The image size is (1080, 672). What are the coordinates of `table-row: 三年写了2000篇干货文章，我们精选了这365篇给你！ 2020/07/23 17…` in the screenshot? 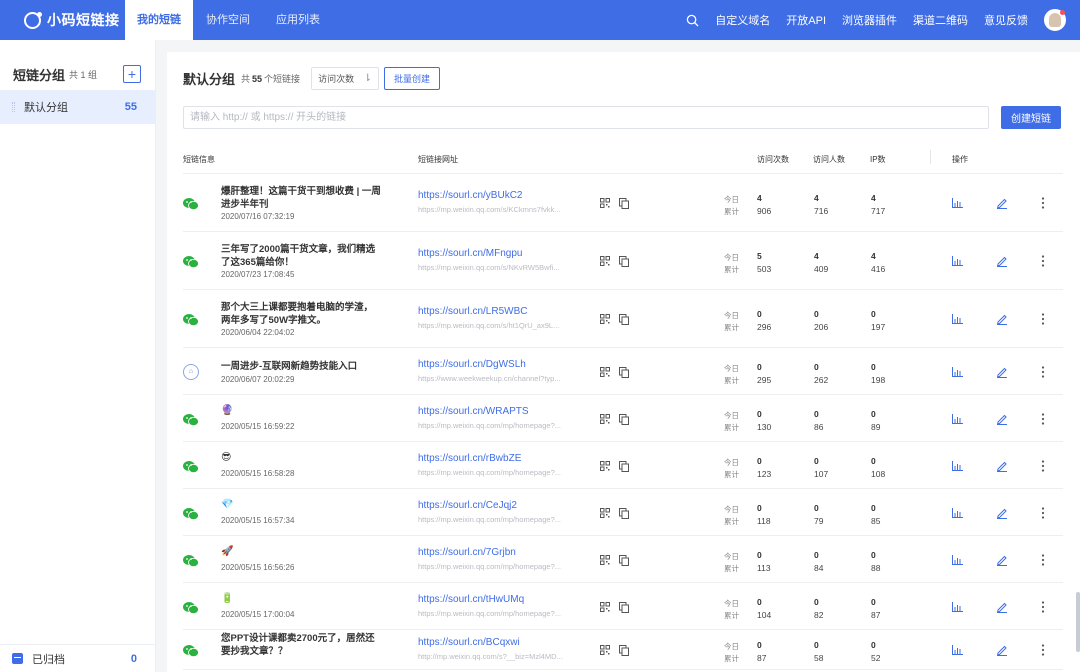 It's located at (623, 261).